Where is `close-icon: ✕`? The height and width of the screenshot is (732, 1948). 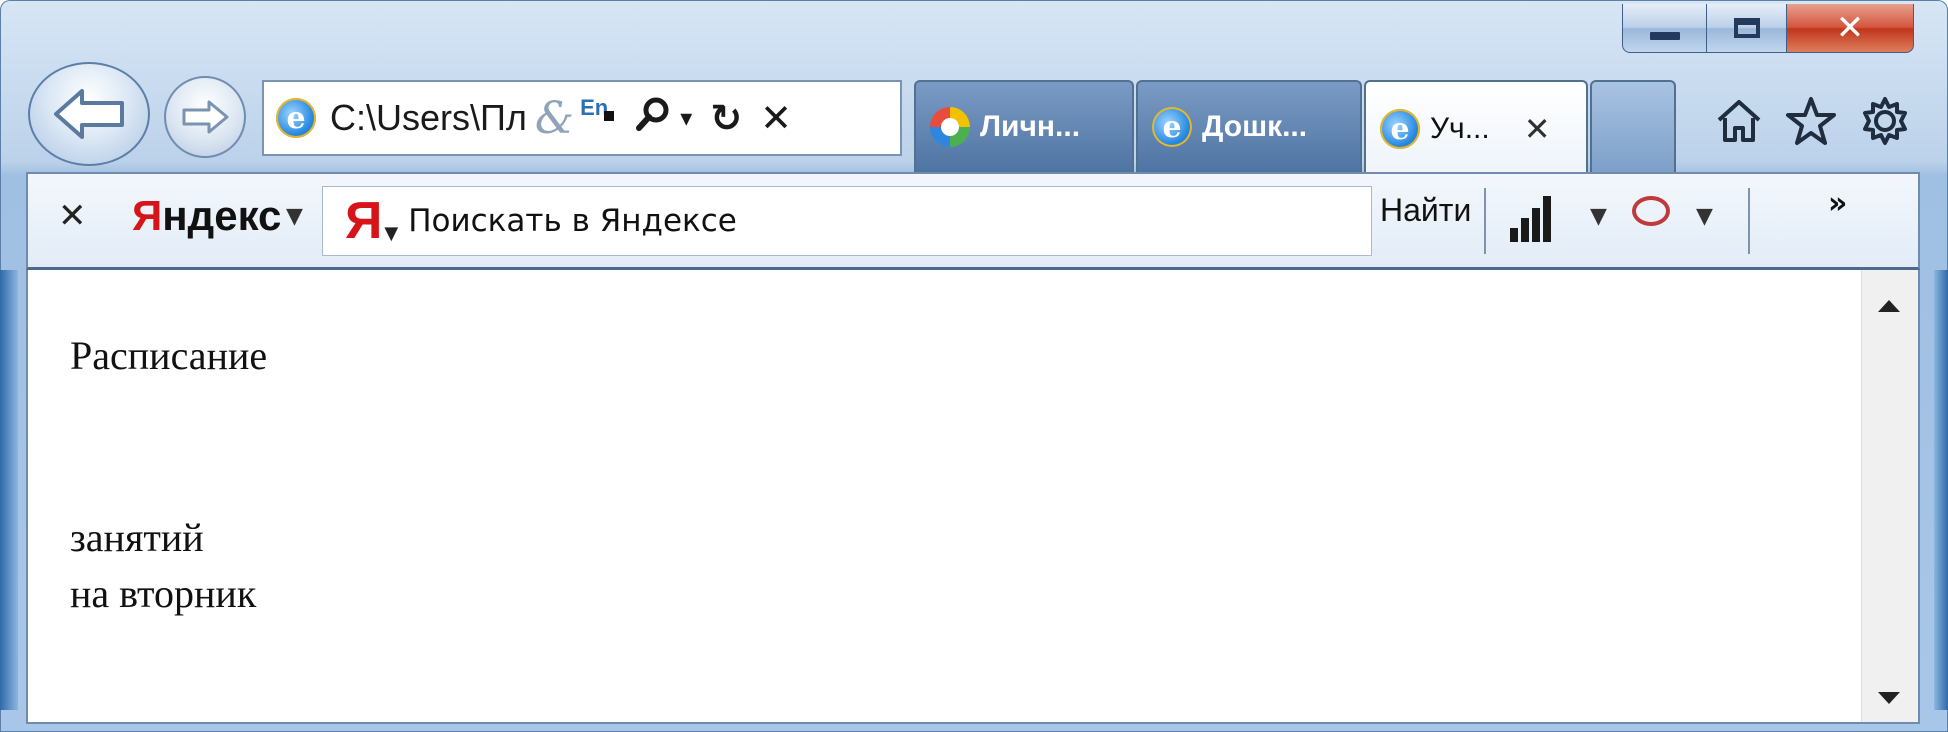 close-icon: ✕ is located at coordinates (1850, 28).